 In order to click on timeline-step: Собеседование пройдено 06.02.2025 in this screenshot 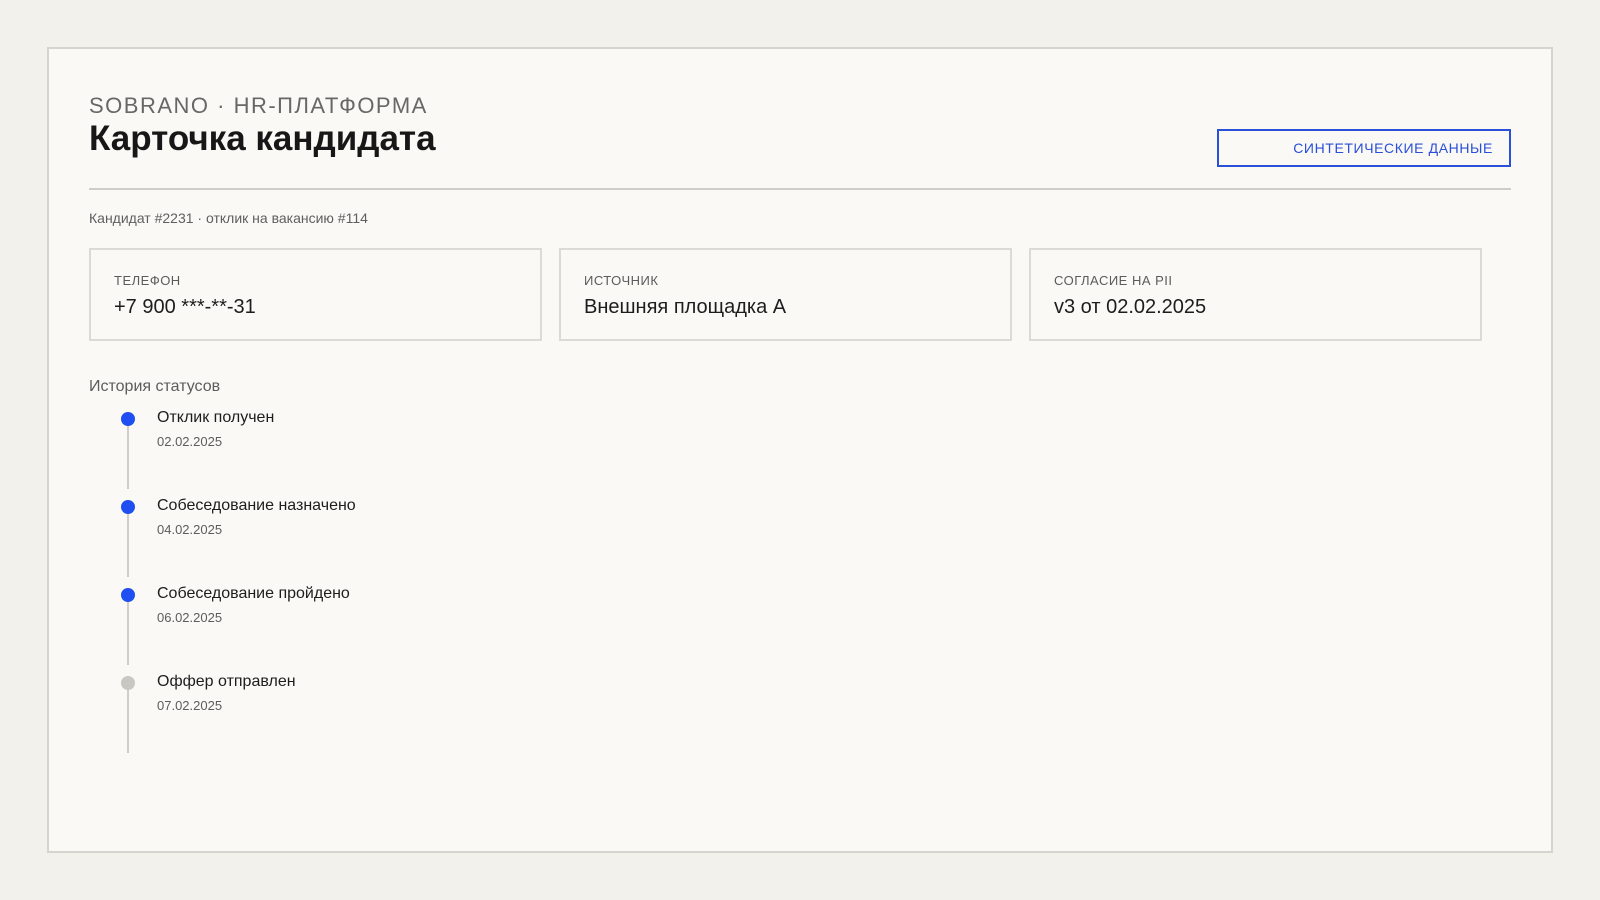, I will do `click(389, 629)`.